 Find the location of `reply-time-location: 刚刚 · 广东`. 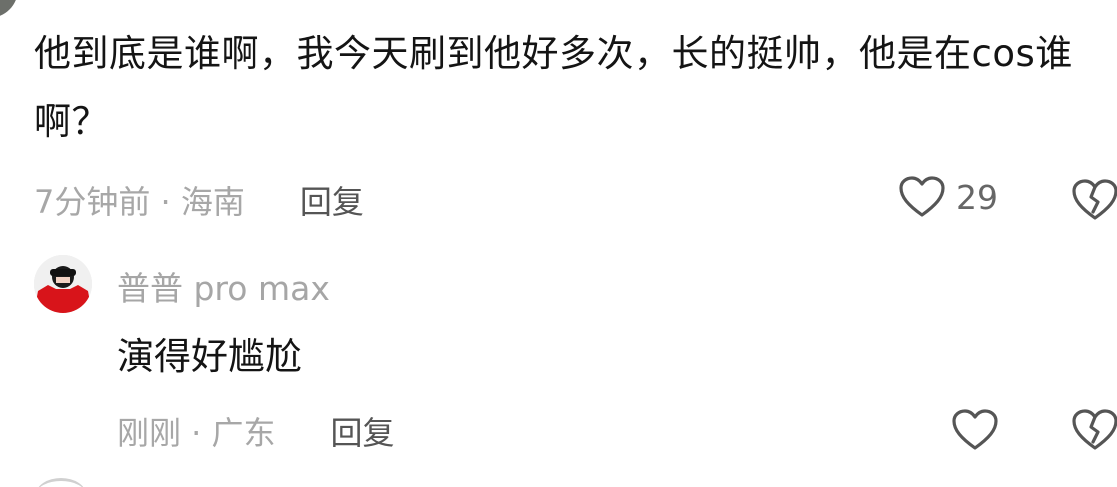

reply-time-location: 刚刚 · 广东 is located at coordinates (196, 433).